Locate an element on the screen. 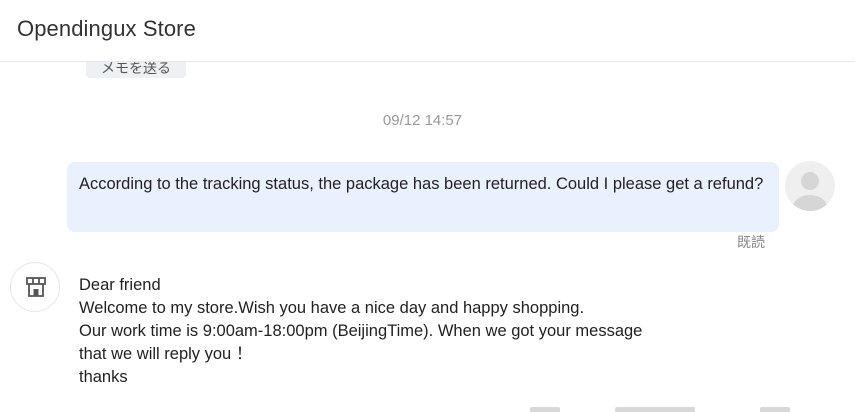 This screenshot has width=855, height=412. incoming-message-line: Dear friend is located at coordinates (120, 285).